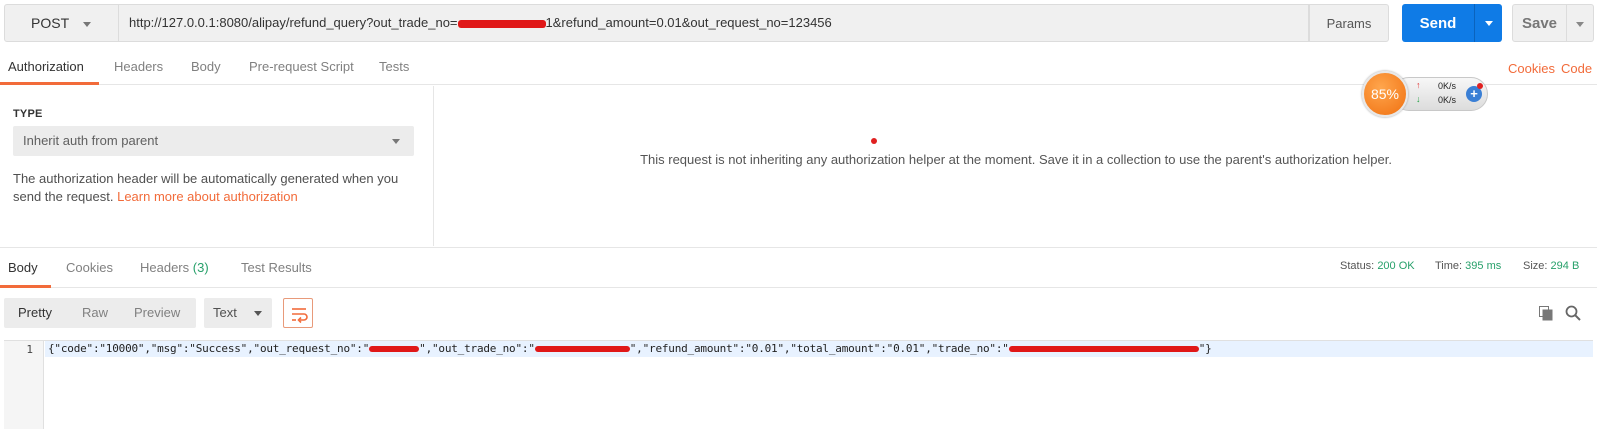  What do you see at coordinates (276, 272) in the screenshot?
I see `tab-test-results: Test Results` at bounding box center [276, 272].